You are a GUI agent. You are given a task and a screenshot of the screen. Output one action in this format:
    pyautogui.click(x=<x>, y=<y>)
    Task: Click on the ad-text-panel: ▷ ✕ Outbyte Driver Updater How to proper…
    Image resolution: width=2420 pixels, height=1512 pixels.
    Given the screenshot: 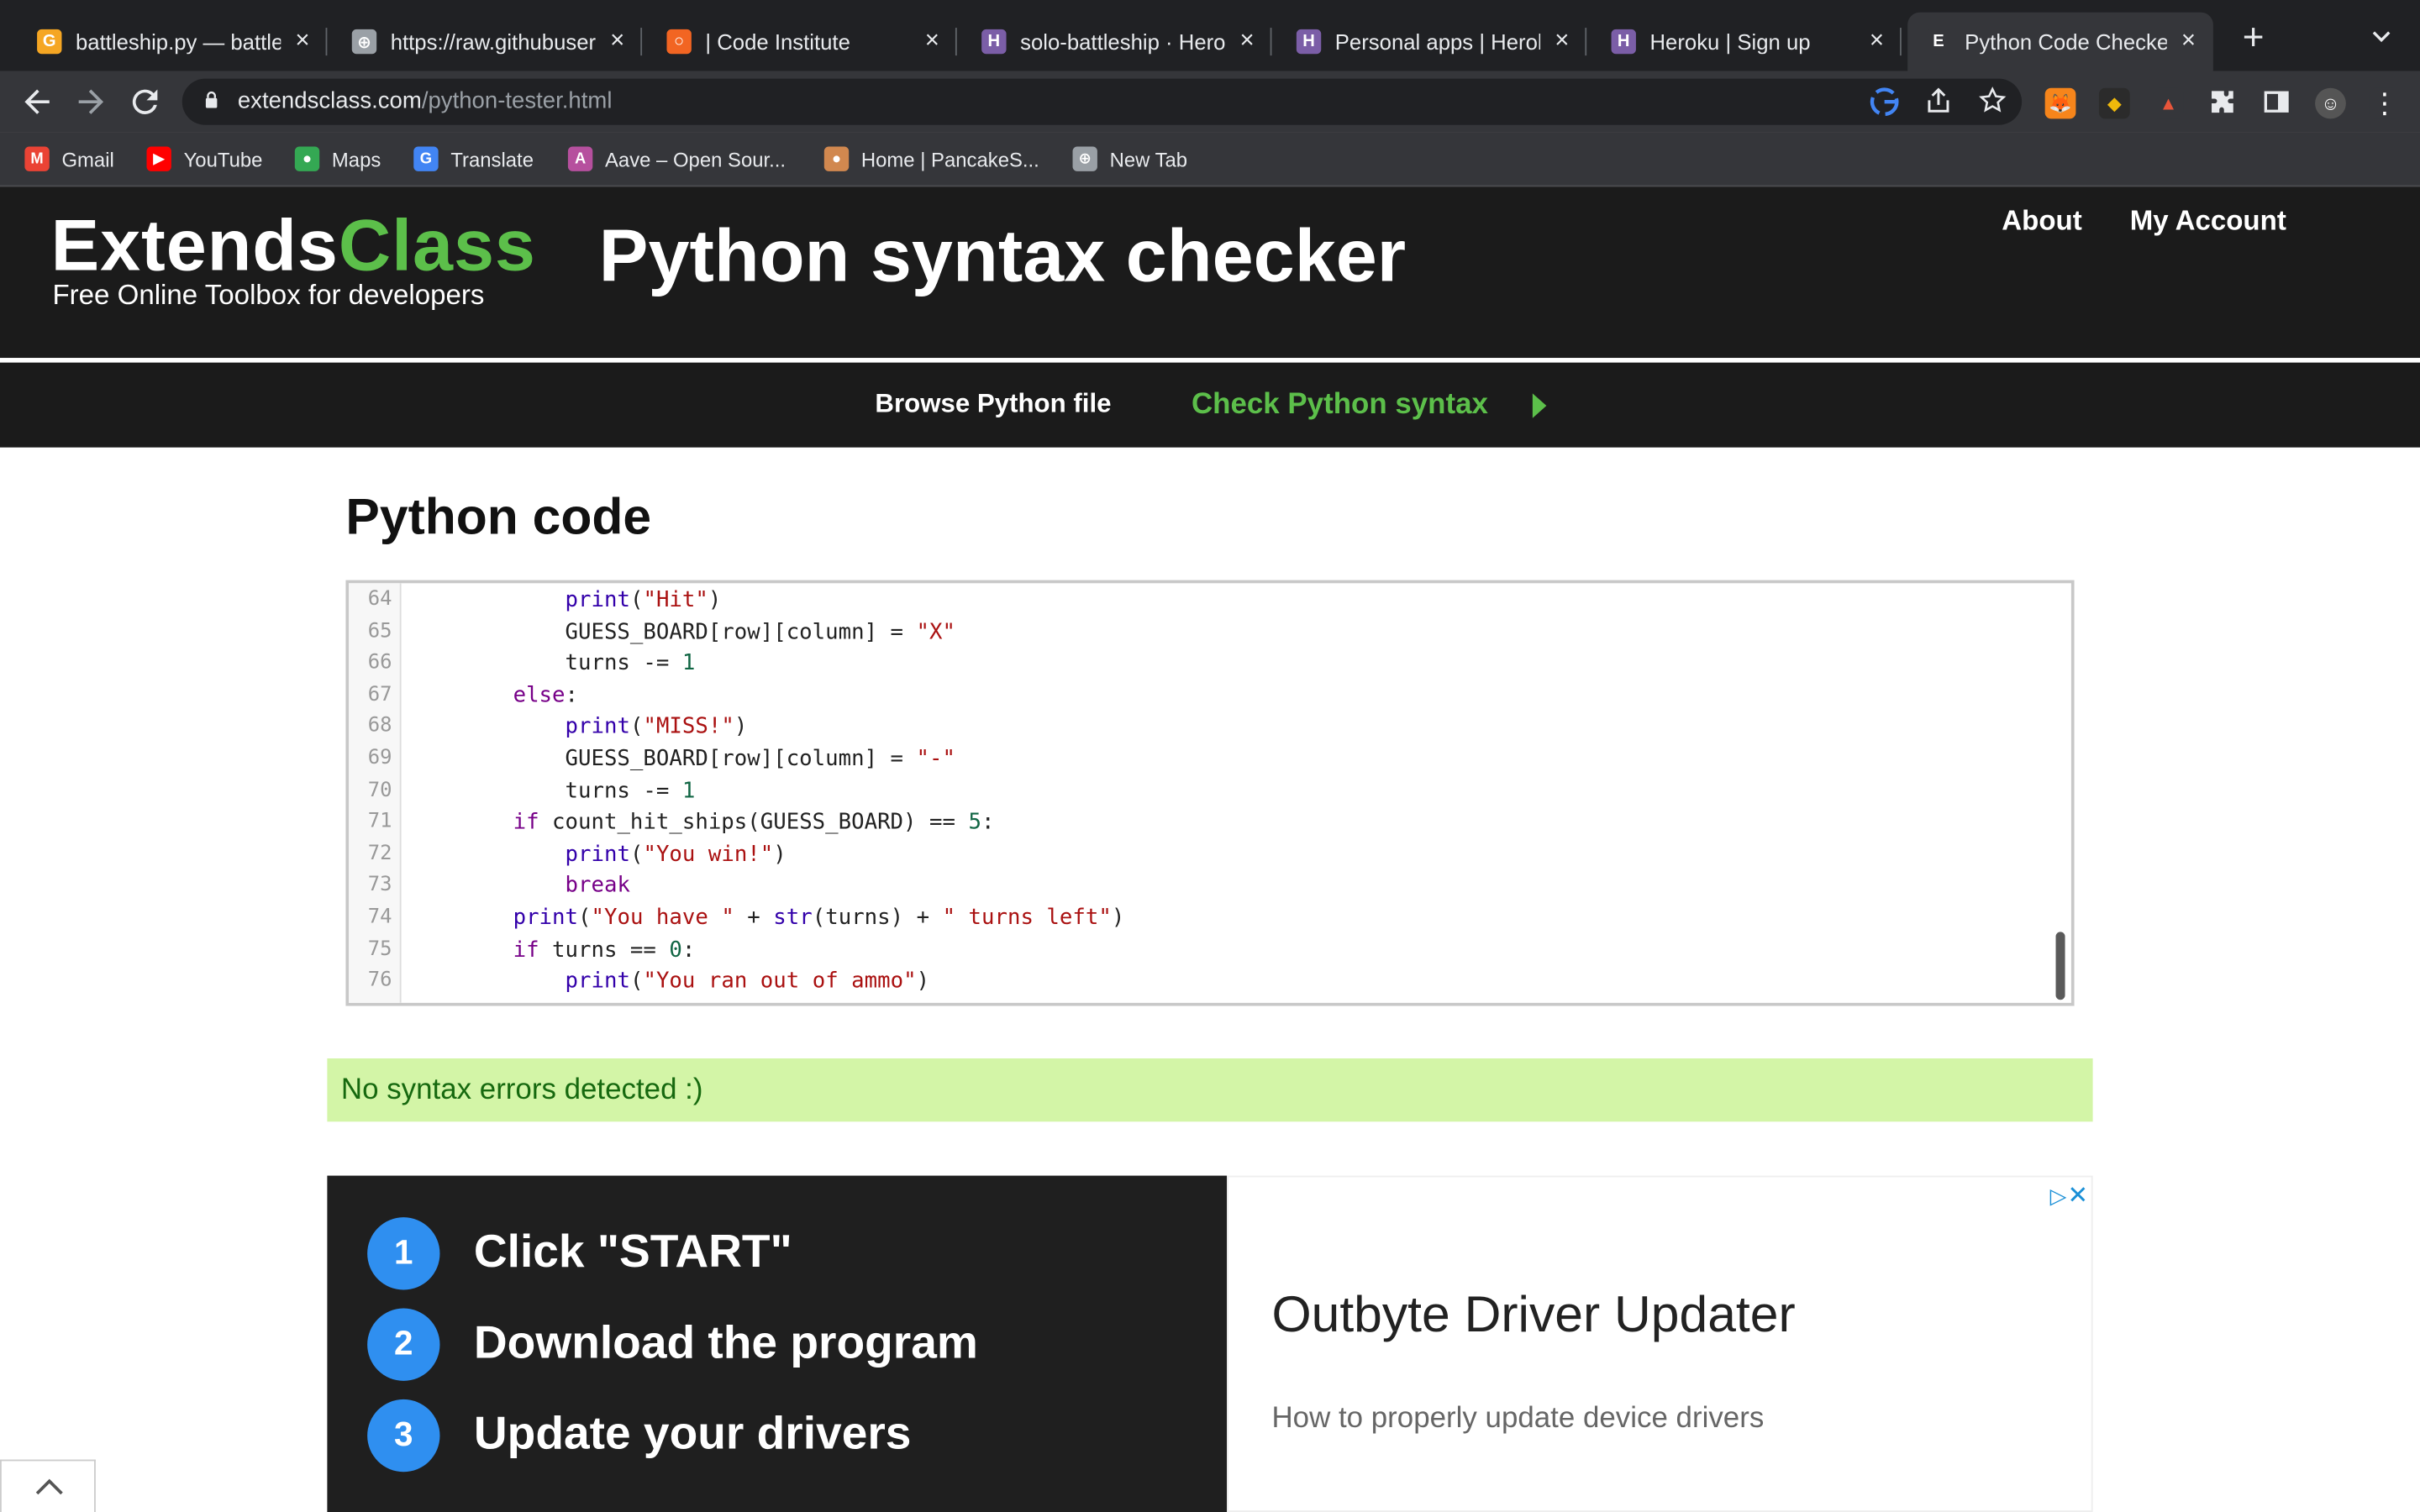 What is the action you would take?
    pyautogui.click(x=1660, y=1343)
    